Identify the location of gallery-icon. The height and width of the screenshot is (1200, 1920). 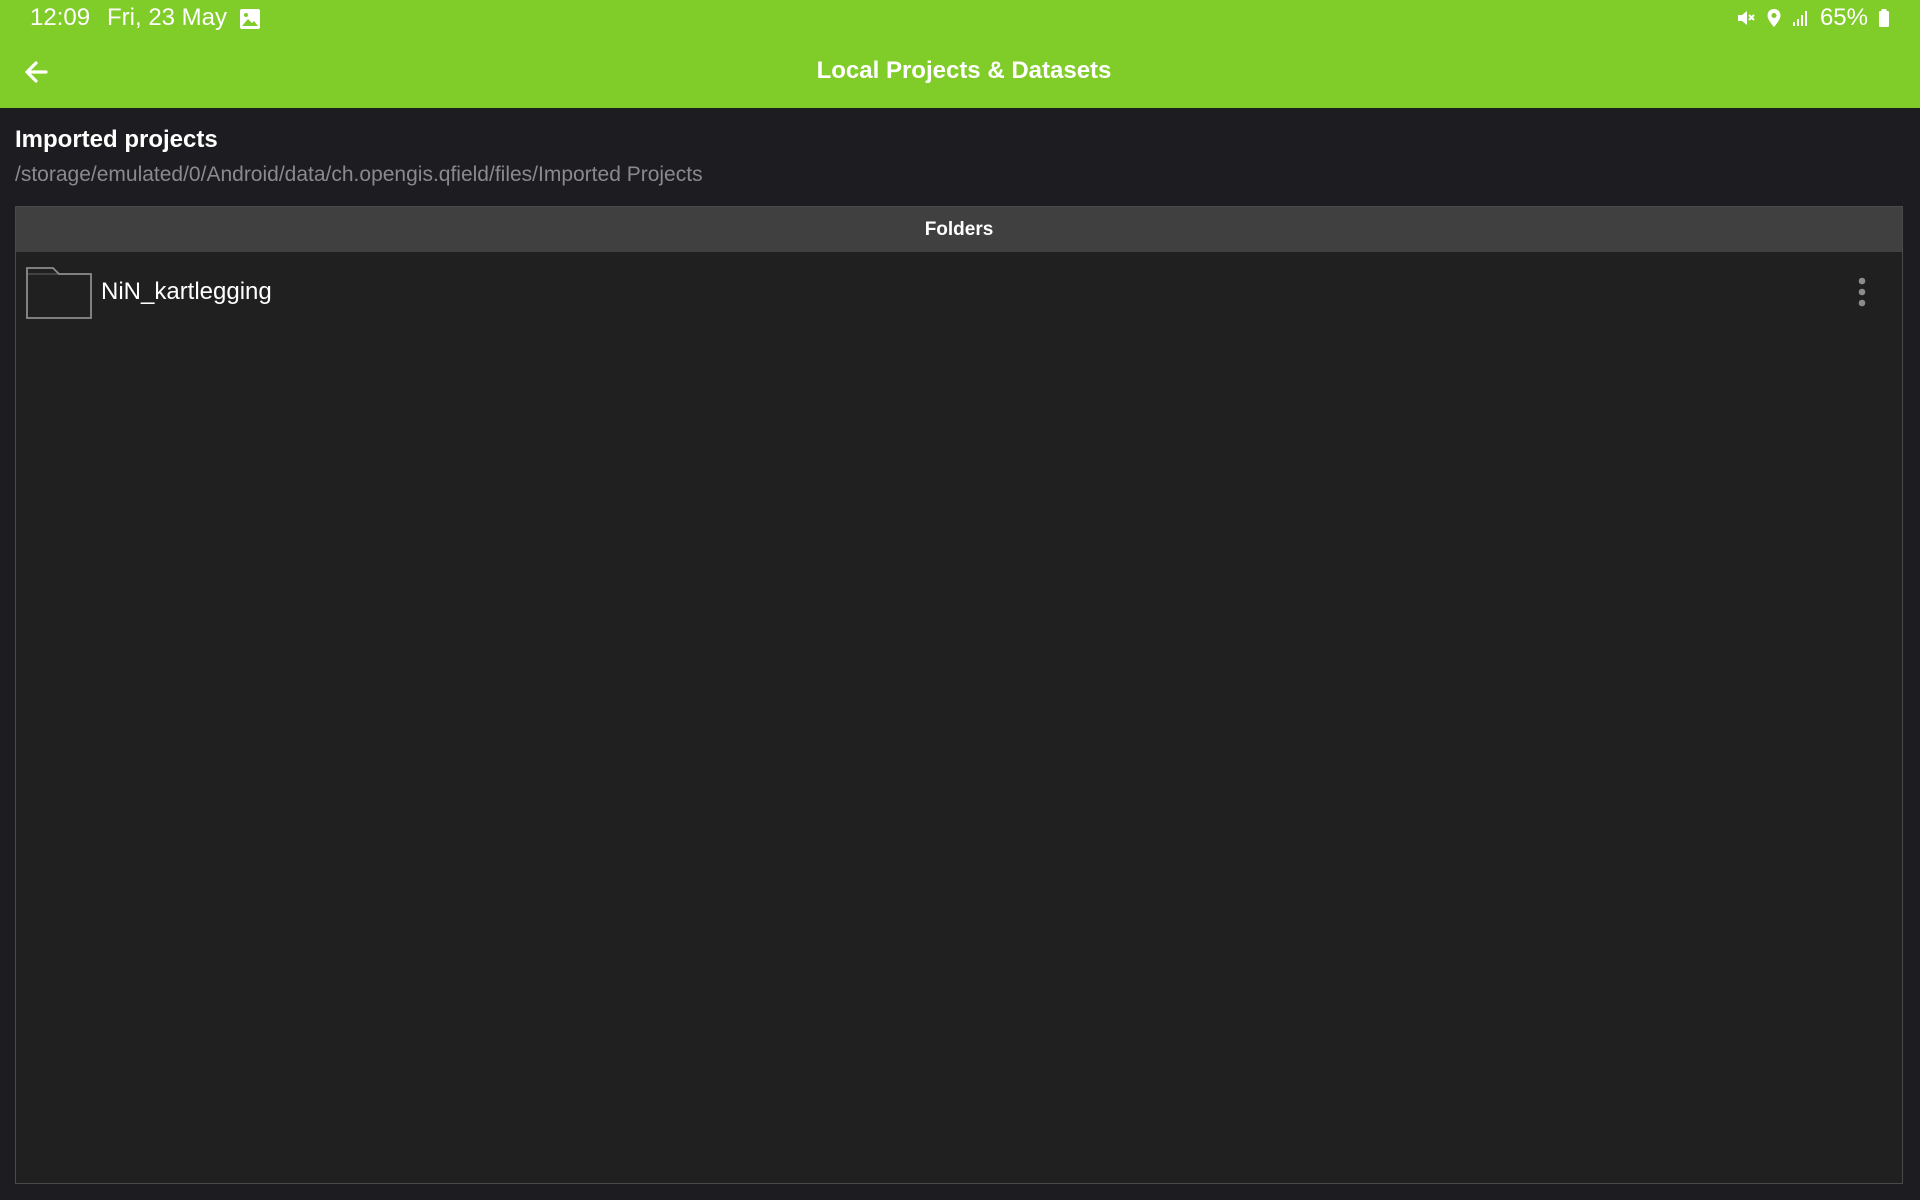
(250, 19).